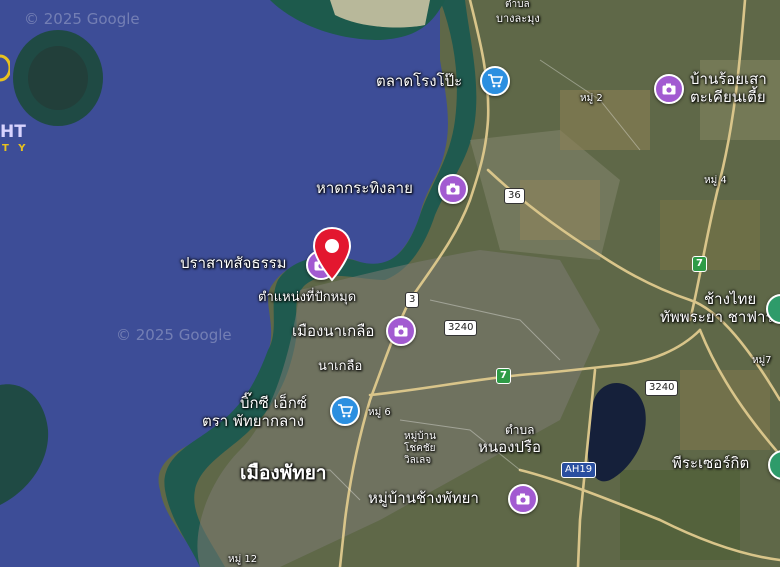 The image size is (780, 567). Describe the element at coordinates (333, 331) in the screenshot. I see `naklua-city-label: เมืองนาเกลือ` at that location.